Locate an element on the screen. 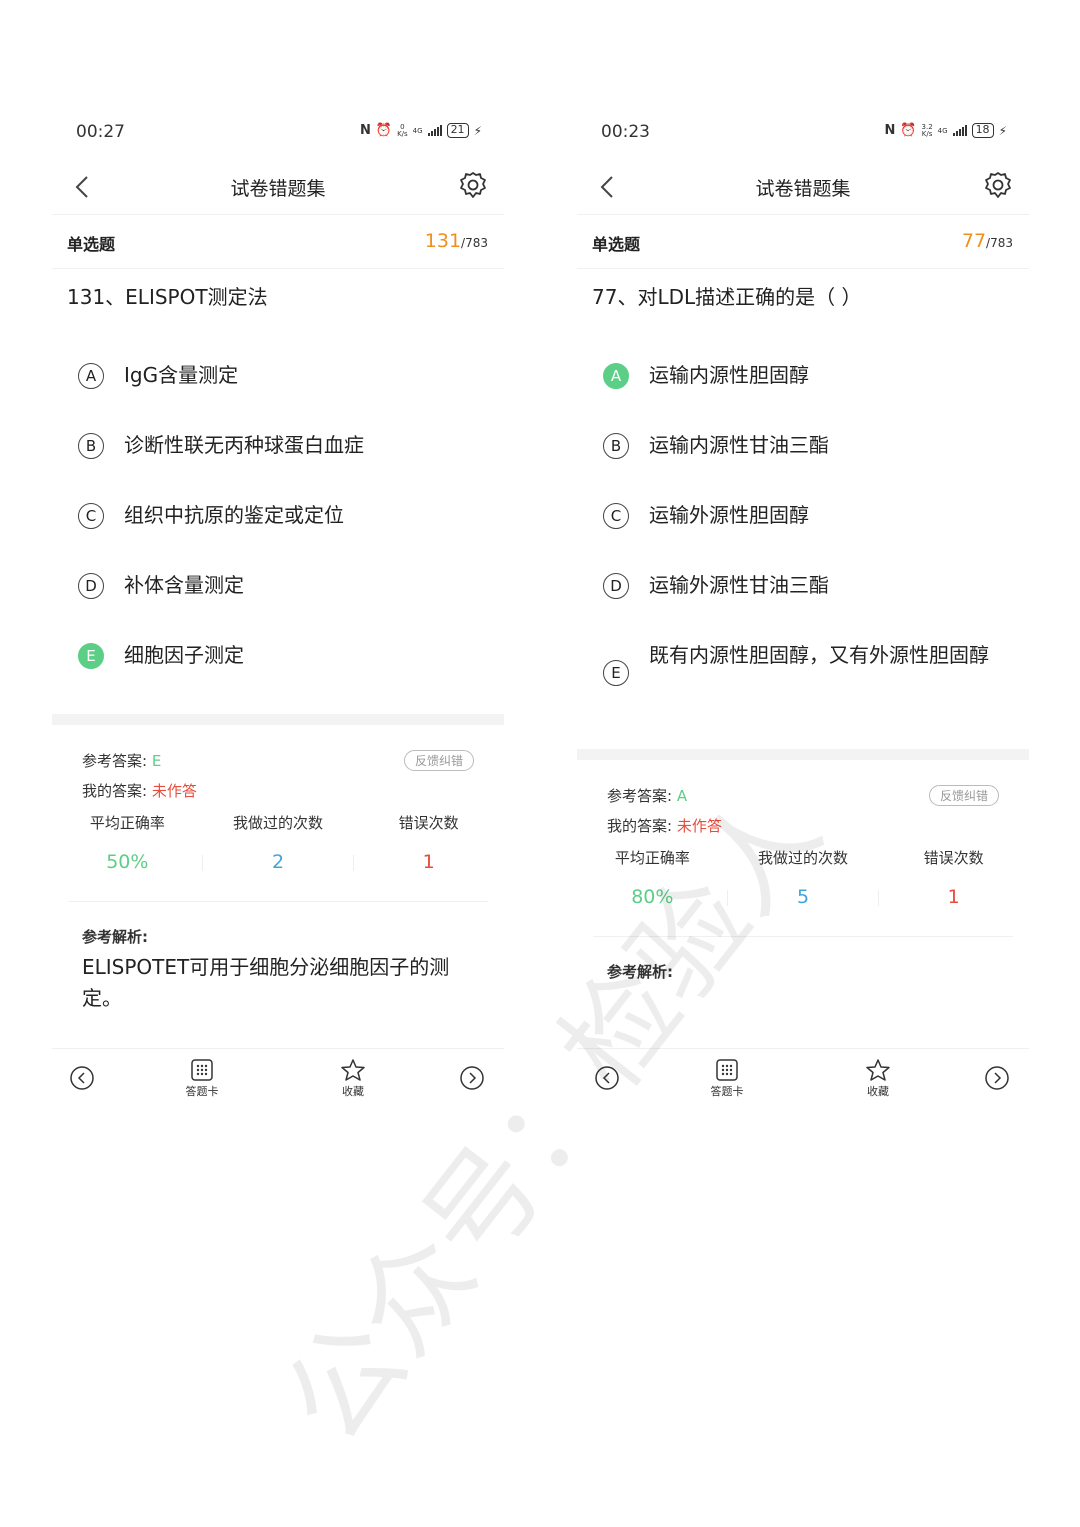 This screenshot has height=1527, width=1080. option-a: A 运输内源性胆固醇 is located at coordinates (803, 377).